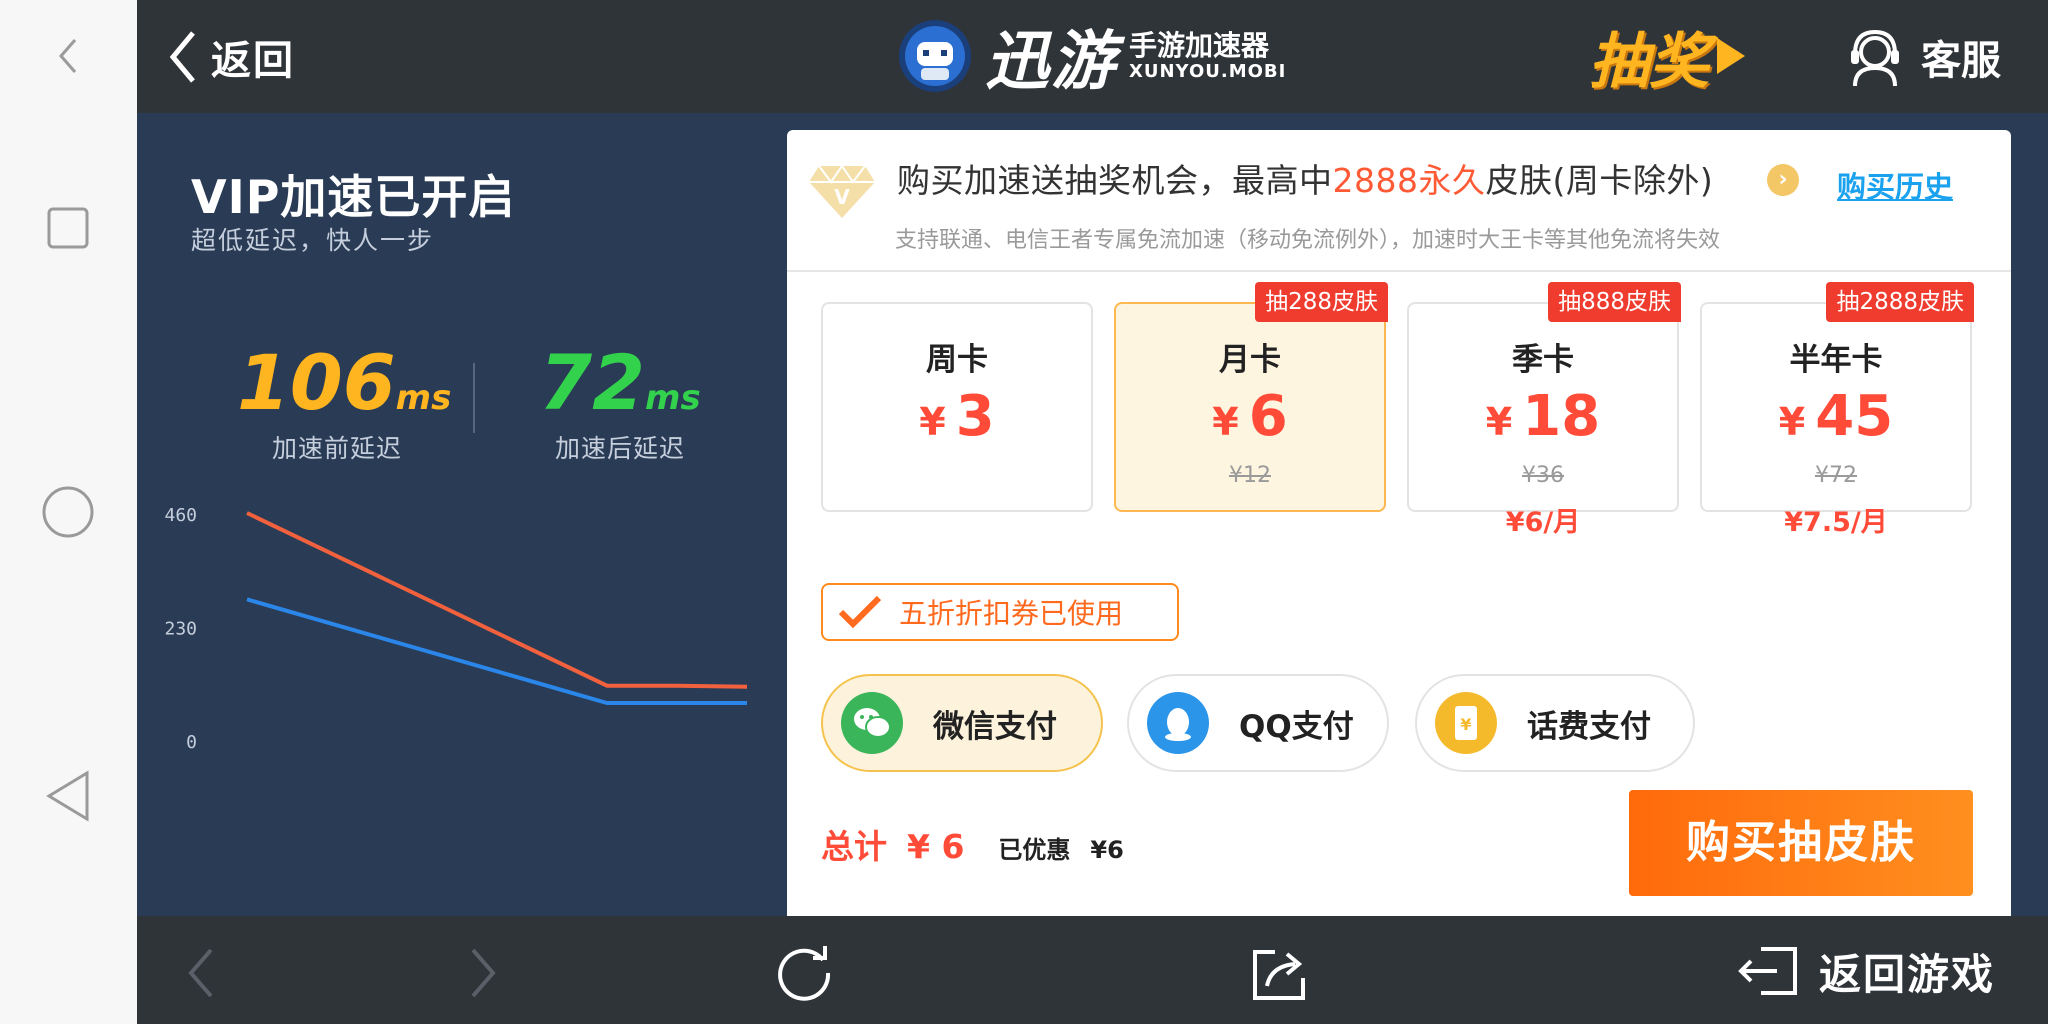 This screenshot has height=1024, width=2048. I want to click on divider, so click(1399, 271).